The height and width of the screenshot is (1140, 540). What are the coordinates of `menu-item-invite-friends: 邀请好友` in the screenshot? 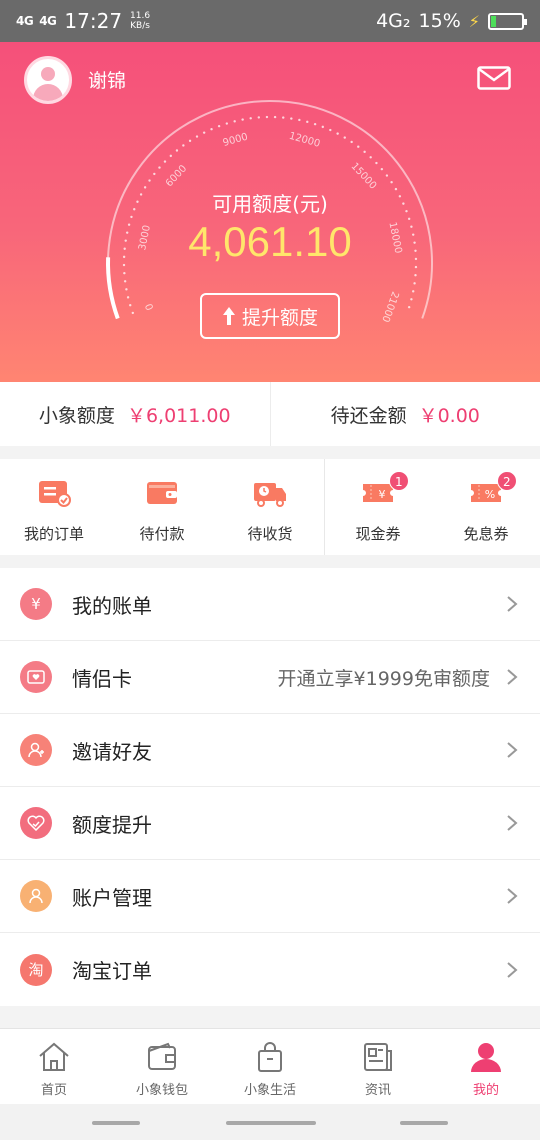 It's located at (270, 750).